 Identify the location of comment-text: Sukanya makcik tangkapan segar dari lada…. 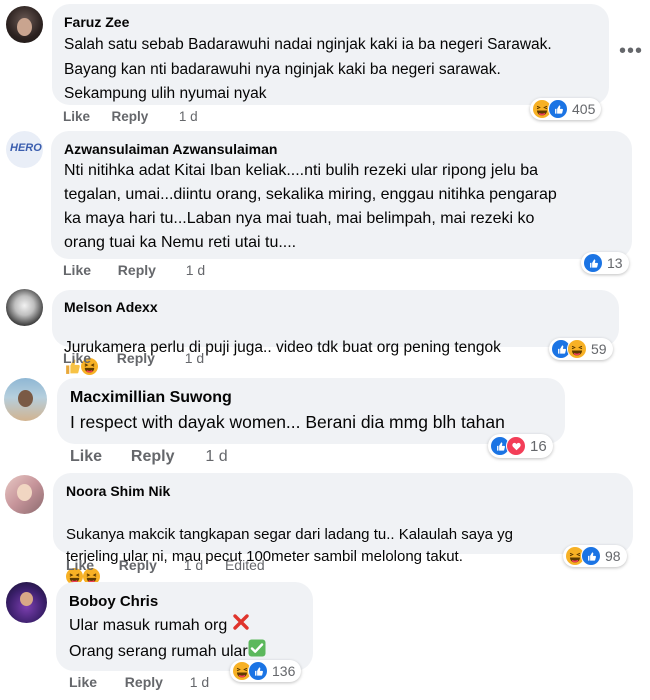
(289, 547).